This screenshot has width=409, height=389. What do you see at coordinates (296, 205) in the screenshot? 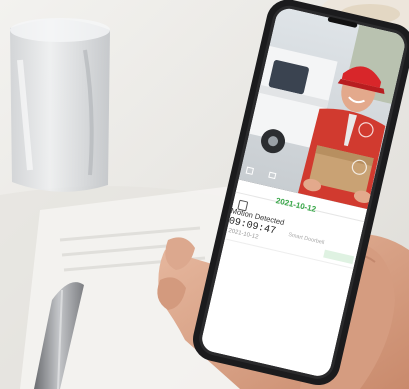
I see `date-selector: 2021-10-12` at bounding box center [296, 205].